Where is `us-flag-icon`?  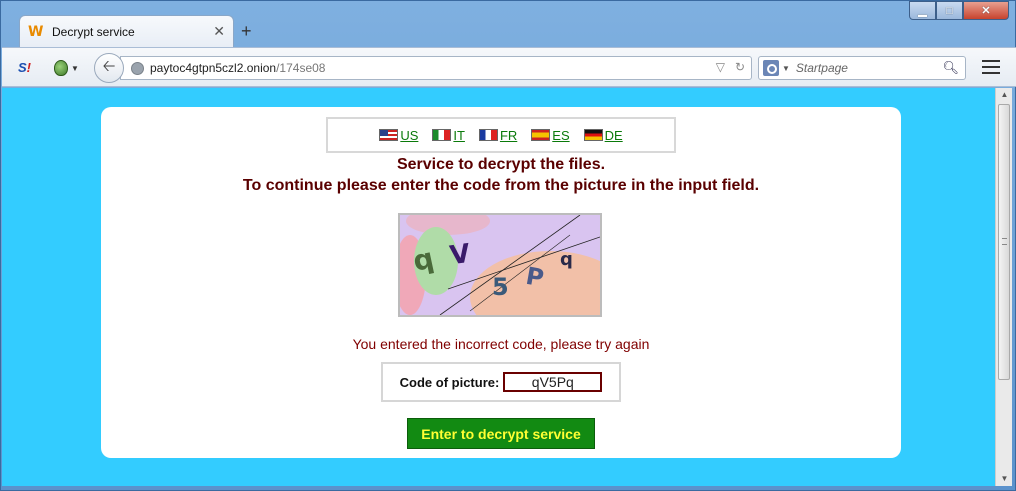
us-flag-icon is located at coordinates (389, 135).